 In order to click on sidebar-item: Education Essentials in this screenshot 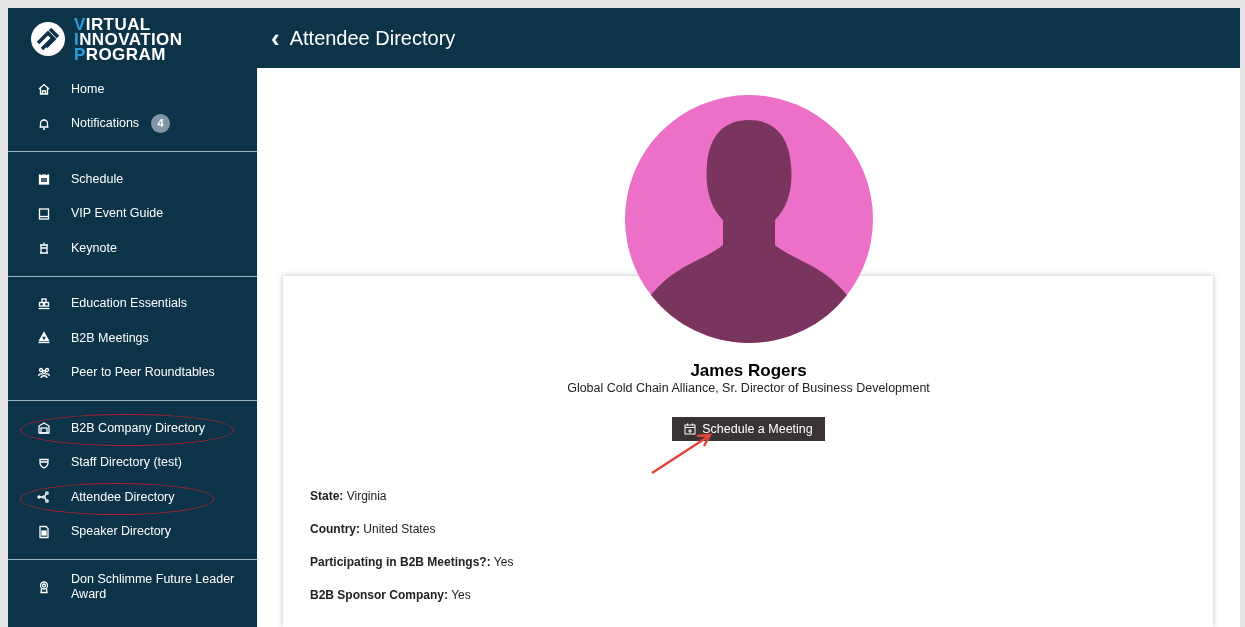, I will do `click(132, 303)`.